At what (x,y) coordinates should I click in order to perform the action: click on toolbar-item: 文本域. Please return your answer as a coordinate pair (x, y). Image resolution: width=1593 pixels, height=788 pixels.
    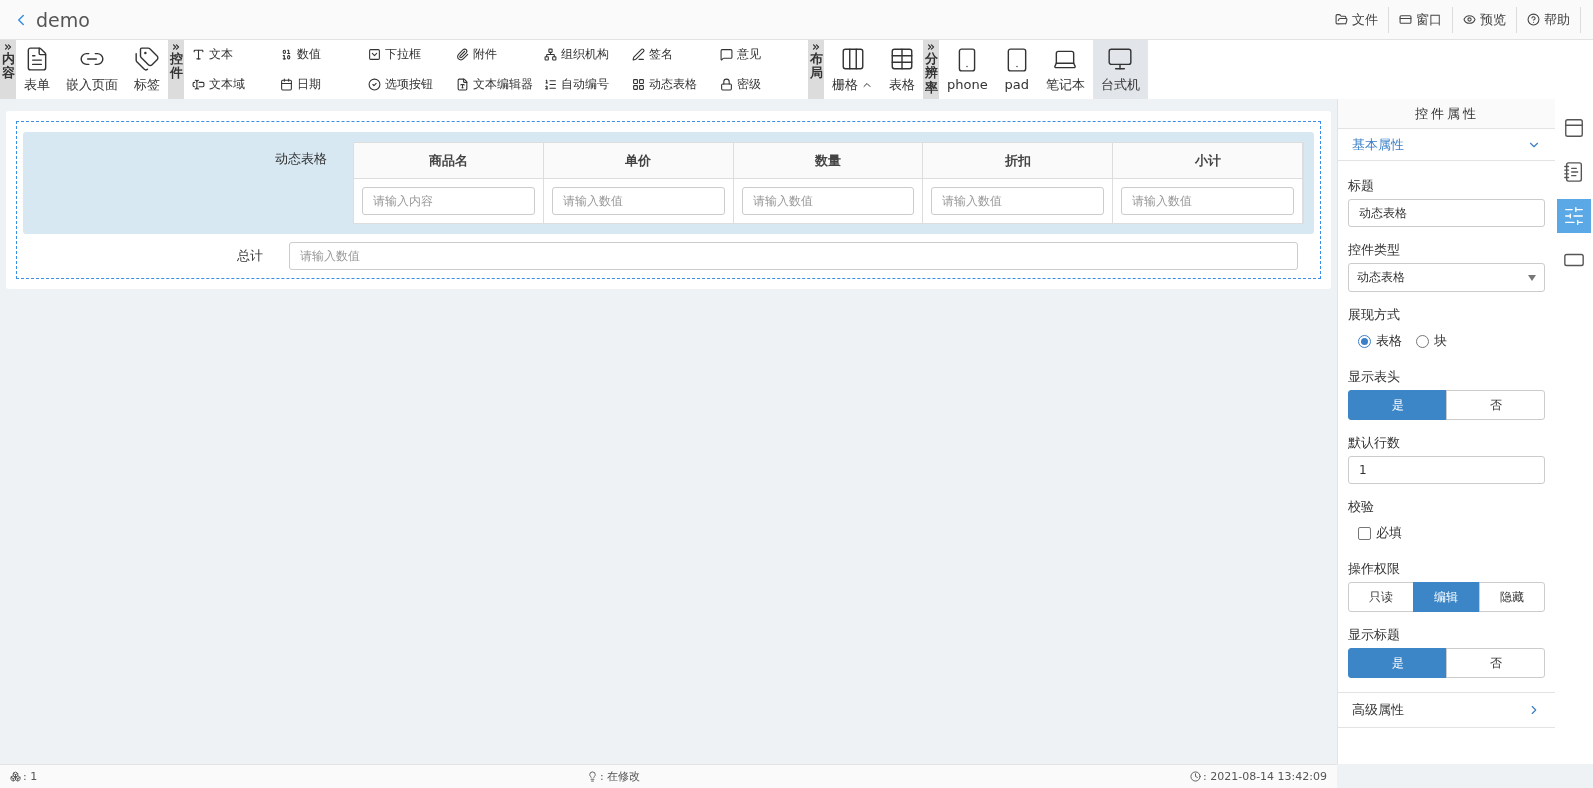
    Looking at the image, I should click on (232, 84).